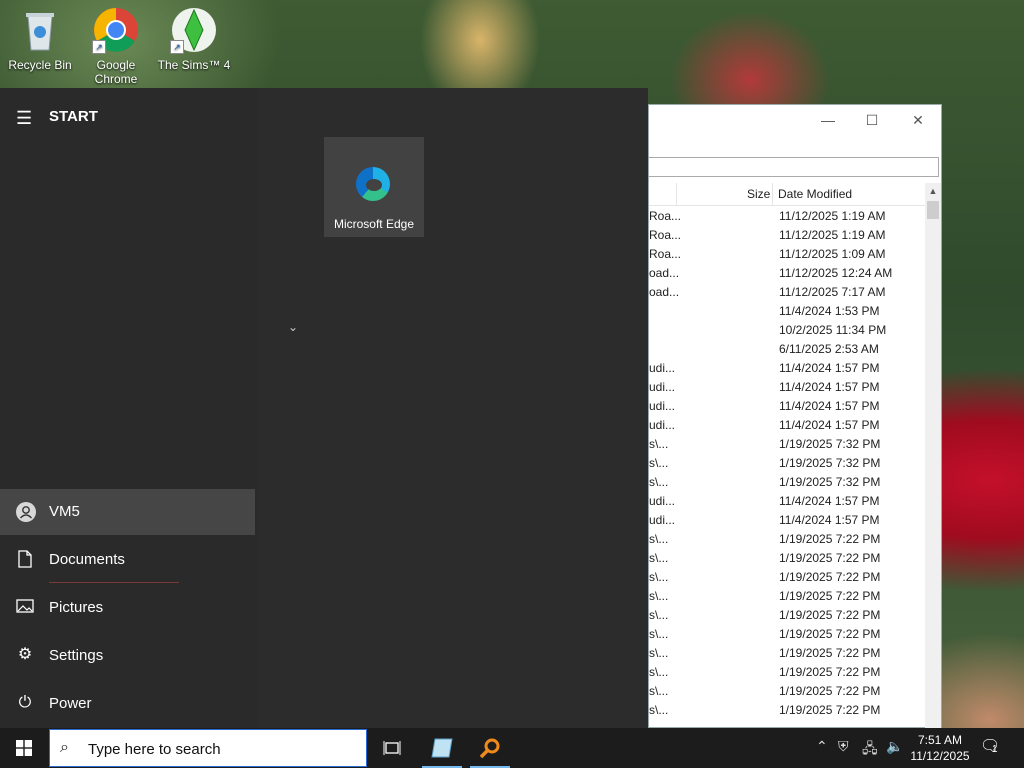 The height and width of the screenshot is (768, 1024). What do you see at coordinates (794, 167) in the screenshot?
I see `search-box` at bounding box center [794, 167].